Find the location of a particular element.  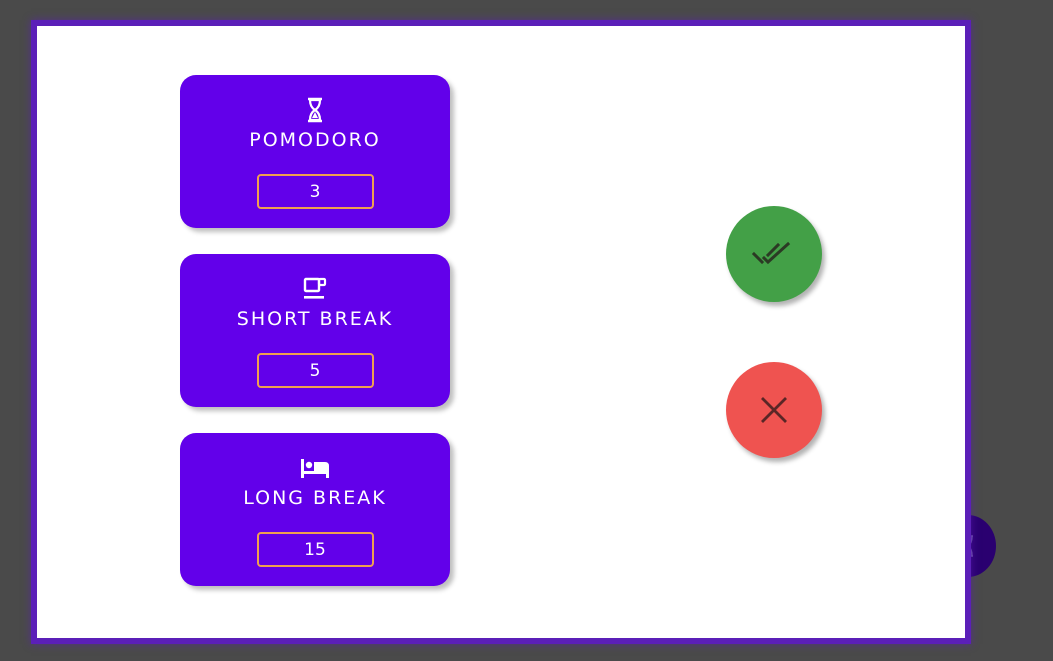

hourglass-icon is located at coordinates (315, 110).